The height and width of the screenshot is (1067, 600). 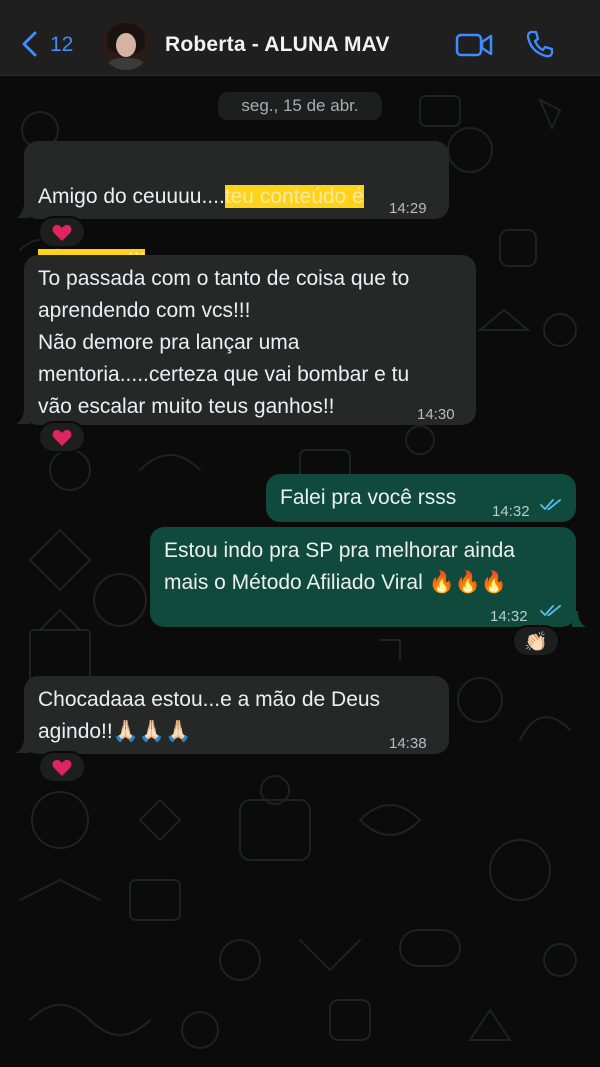 What do you see at coordinates (408, 208) in the screenshot?
I see `message-time: 14:29` at bounding box center [408, 208].